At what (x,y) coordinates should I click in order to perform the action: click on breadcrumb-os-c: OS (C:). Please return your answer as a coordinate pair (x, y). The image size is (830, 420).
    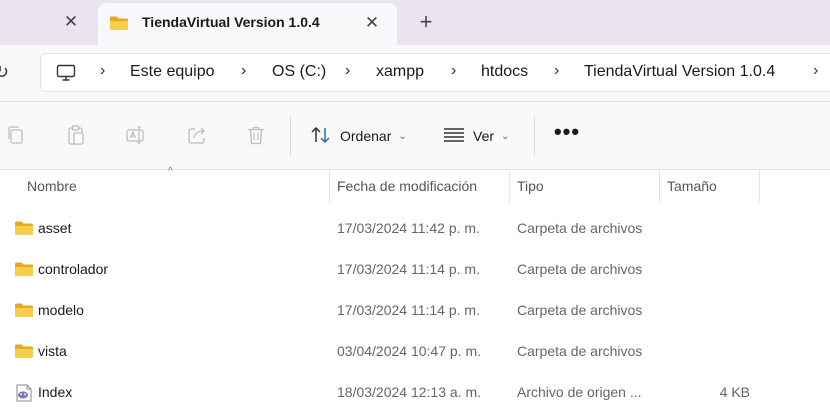
    Looking at the image, I should click on (299, 72).